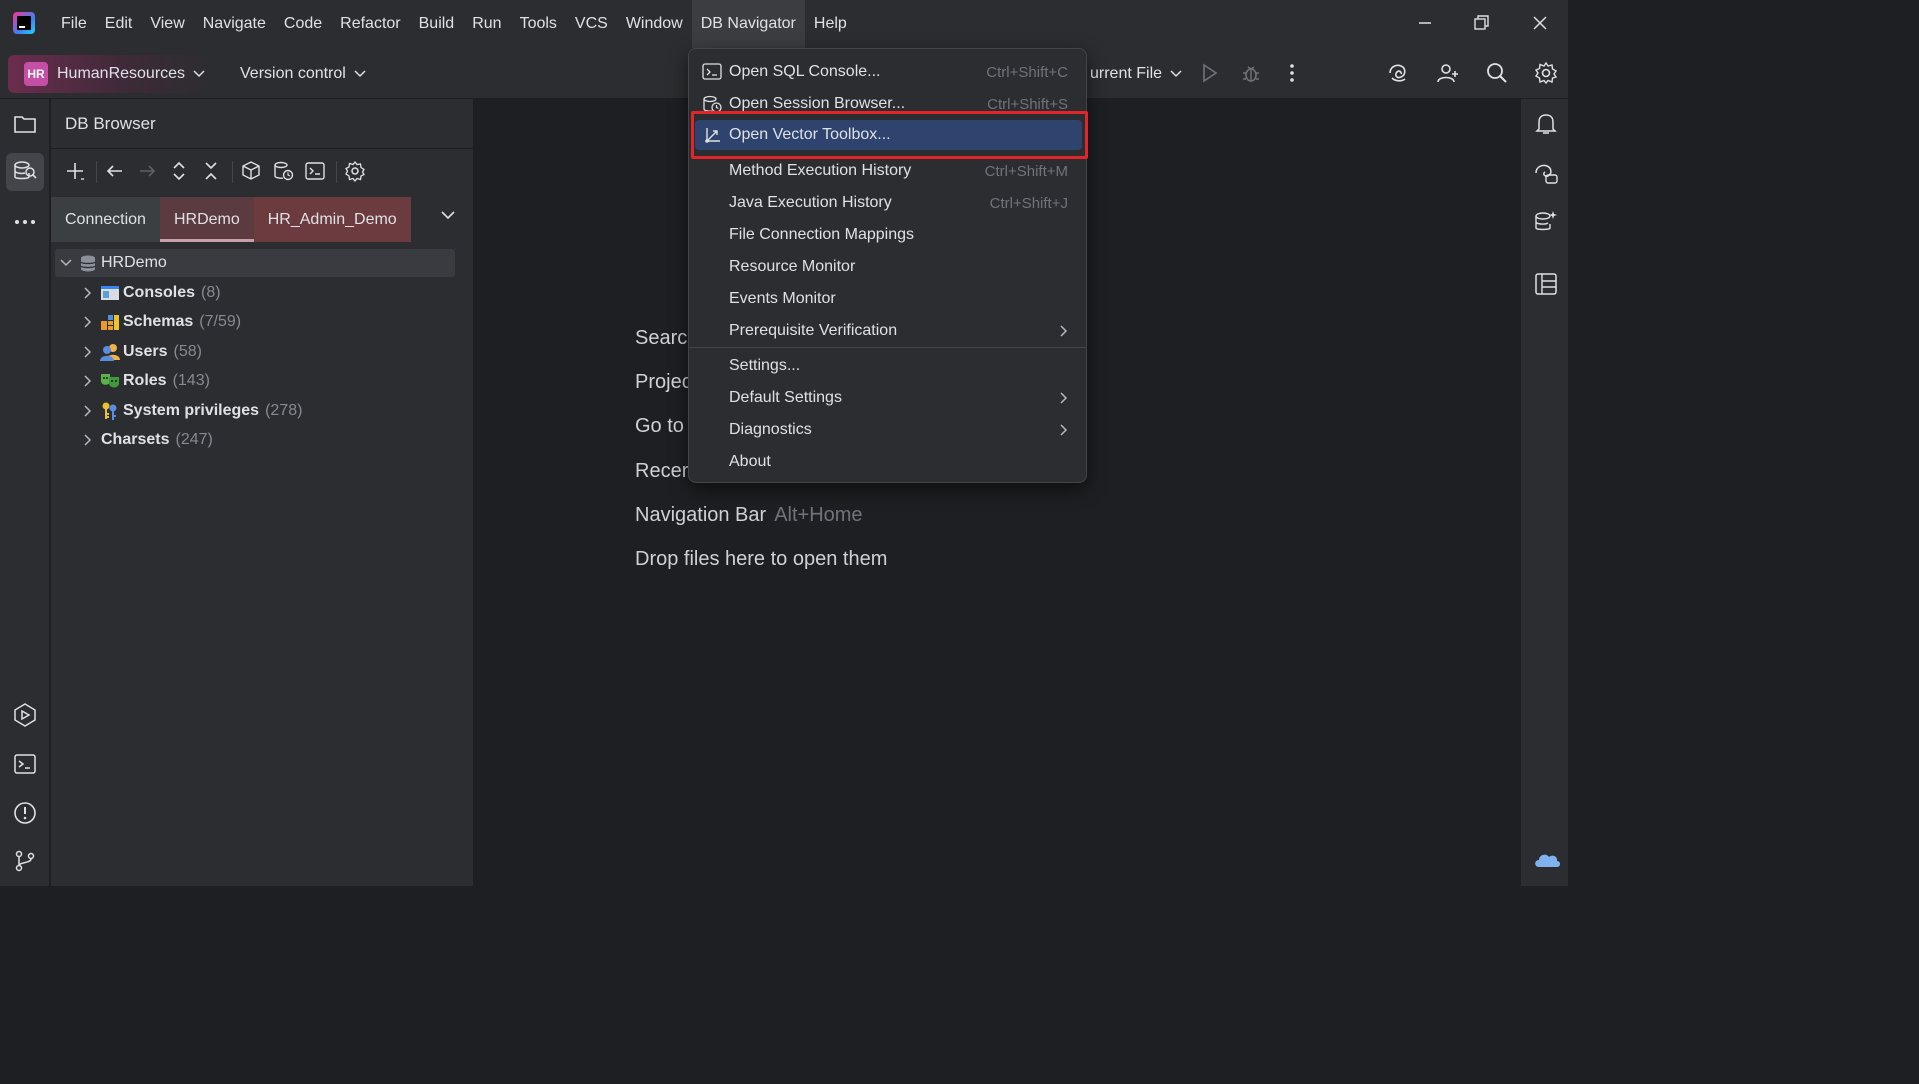 The width and height of the screenshot is (1919, 1084). I want to click on add-connection-button, so click(75, 171).